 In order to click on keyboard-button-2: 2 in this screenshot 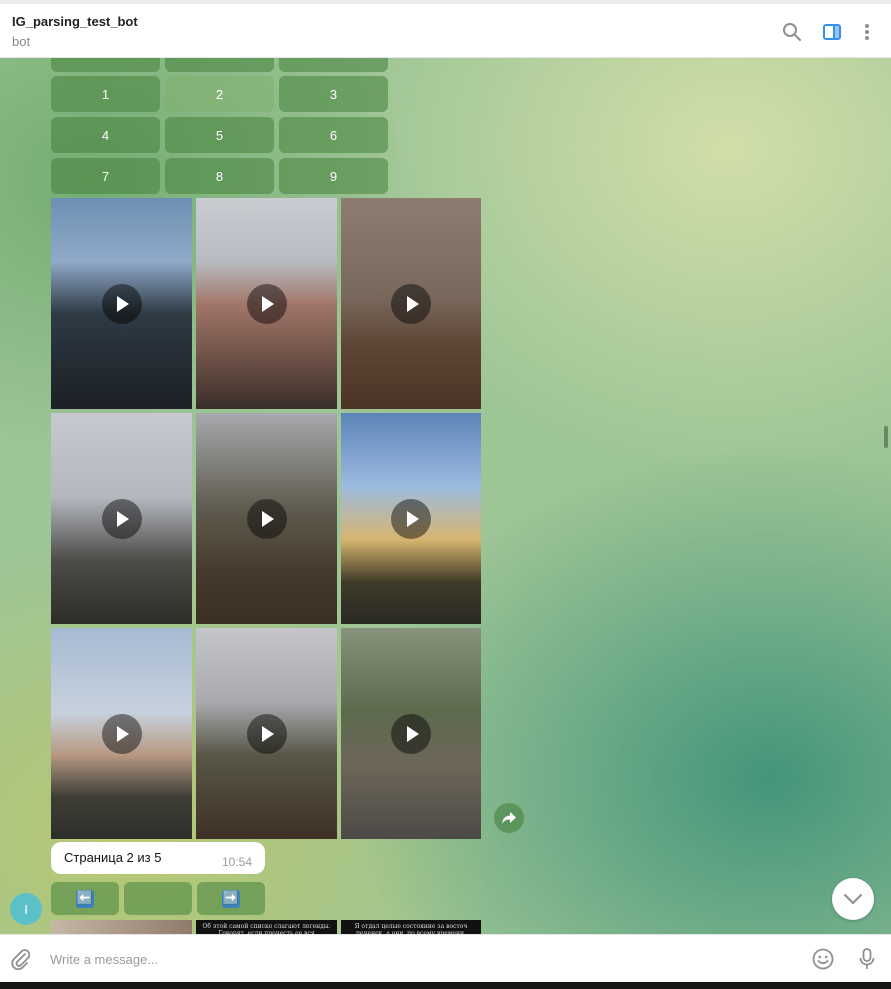, I will do `click(219, 94)`.